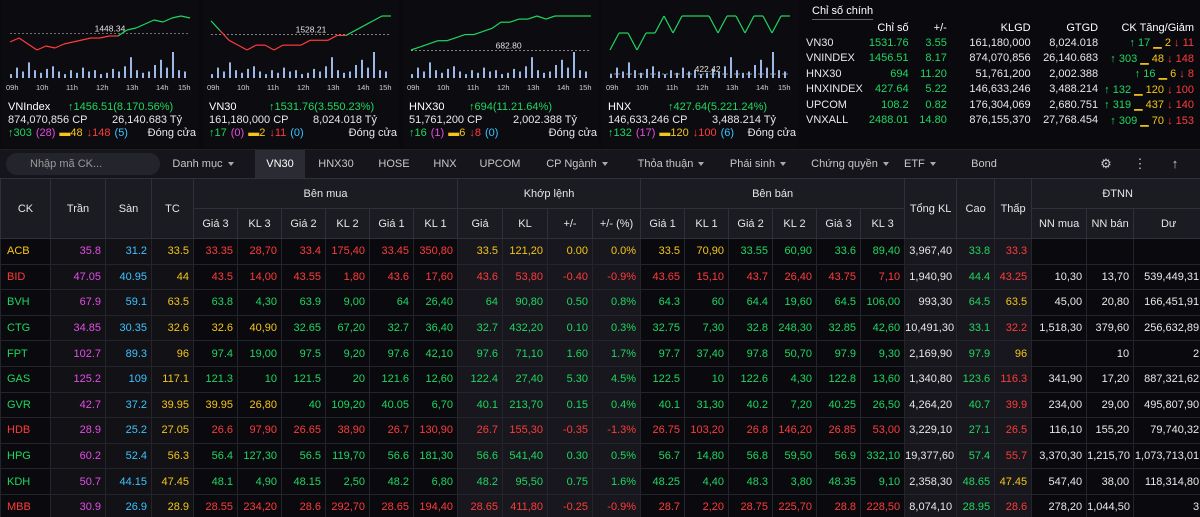  What do you see at coordinates (570, 456) in the screenshot?
I see `match-change: 0.30` at bounding box center [570, 456].